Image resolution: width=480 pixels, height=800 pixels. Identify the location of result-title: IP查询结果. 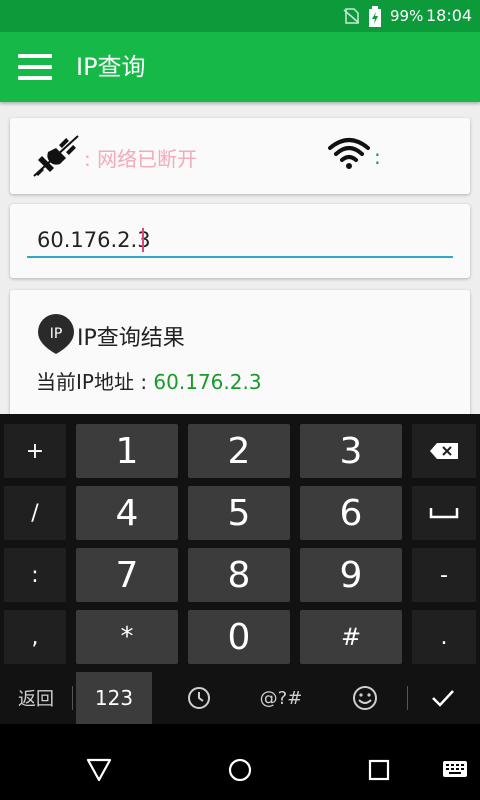
(131, 338).